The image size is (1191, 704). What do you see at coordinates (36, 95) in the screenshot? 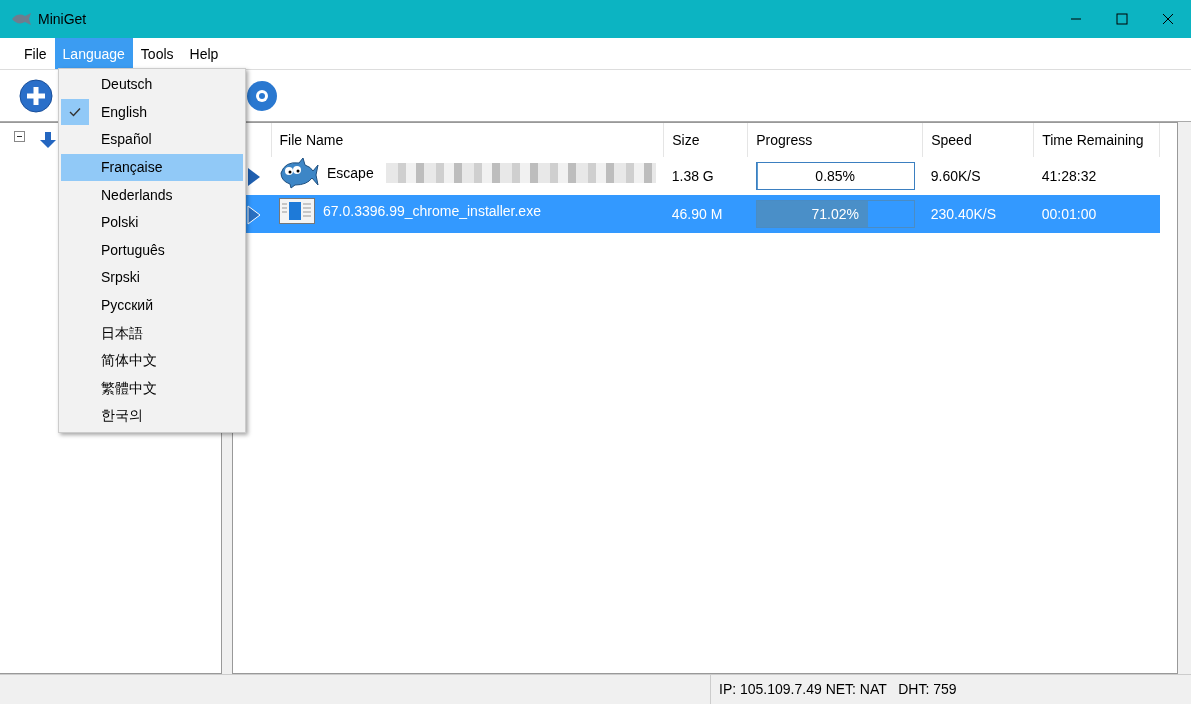
I see `add-icon` at bounding box center [36, 95].